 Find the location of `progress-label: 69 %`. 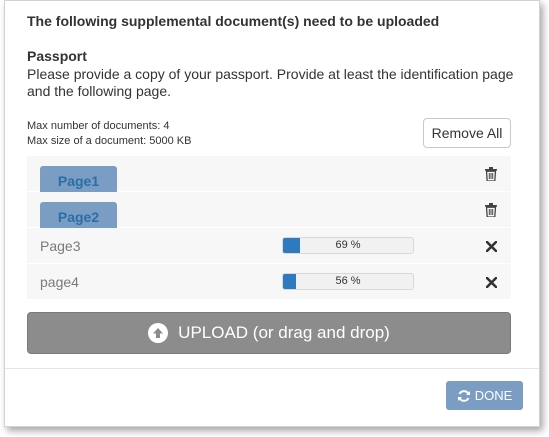

progress-label: 69 % is located at coordinates (348, 245).